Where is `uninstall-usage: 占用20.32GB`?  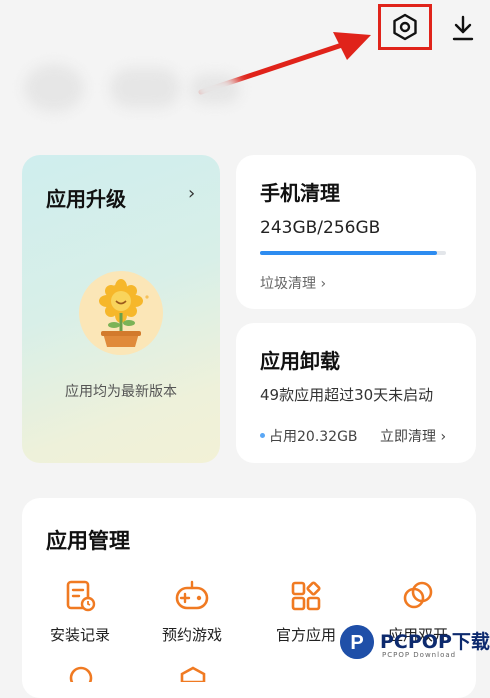 uninstall-usage: 占用20.32GB is located at coordinates (313, 437).